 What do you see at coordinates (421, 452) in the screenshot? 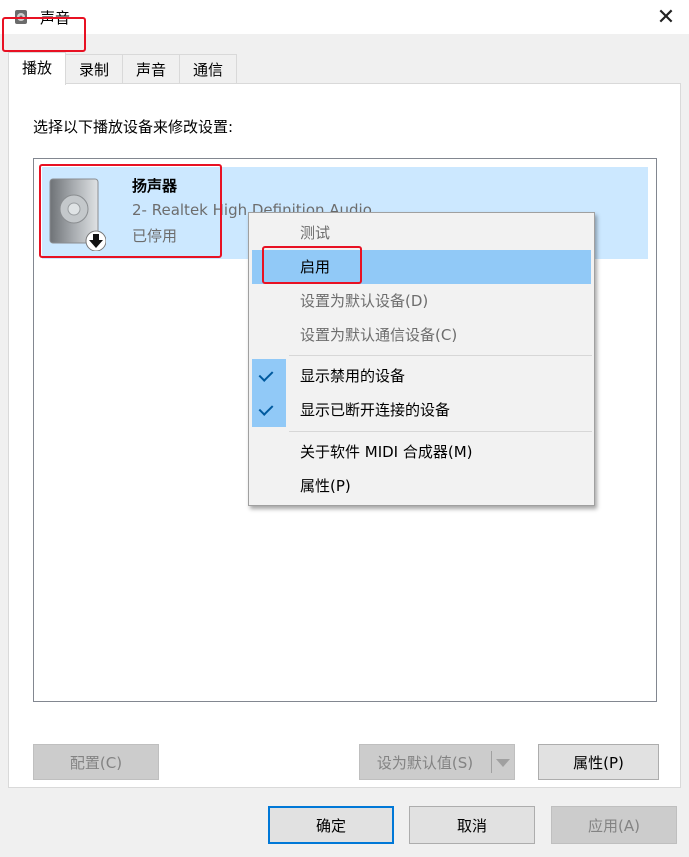
I see `menu-item-midi-synth: 关于软件 MIDI 合成器(M)` at bounding box center [421, 452].